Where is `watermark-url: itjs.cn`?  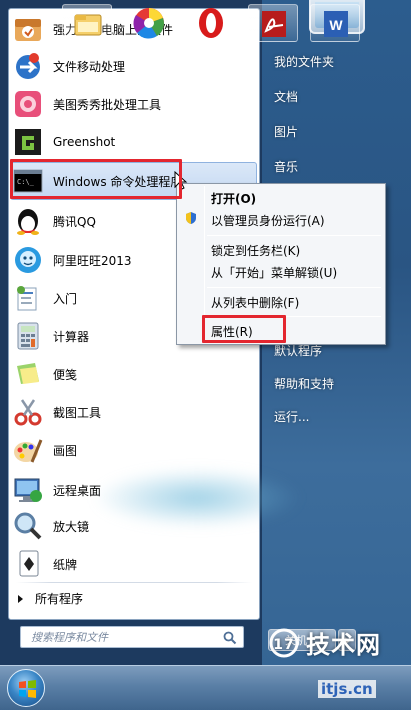
watermark-url: itjs.cn is located at coordinates (347, 689).